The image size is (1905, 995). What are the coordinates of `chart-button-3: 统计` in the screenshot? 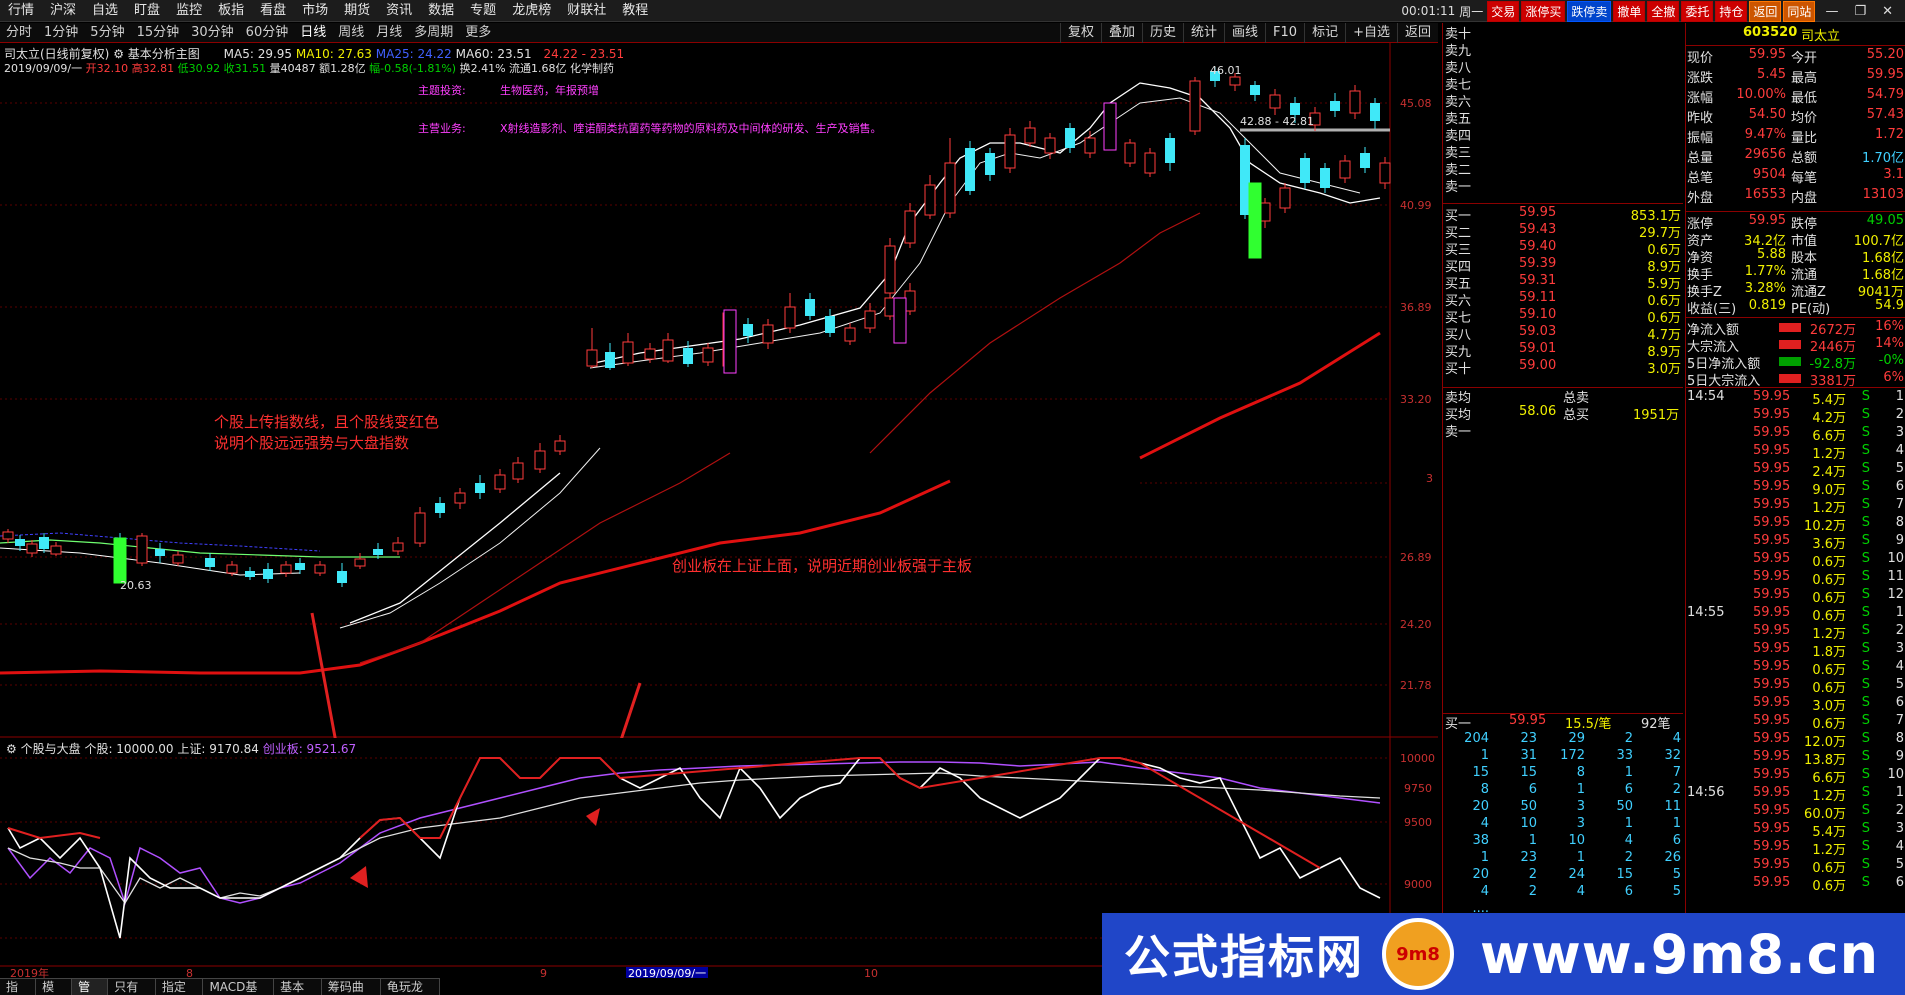 It's located at (1203, 33).